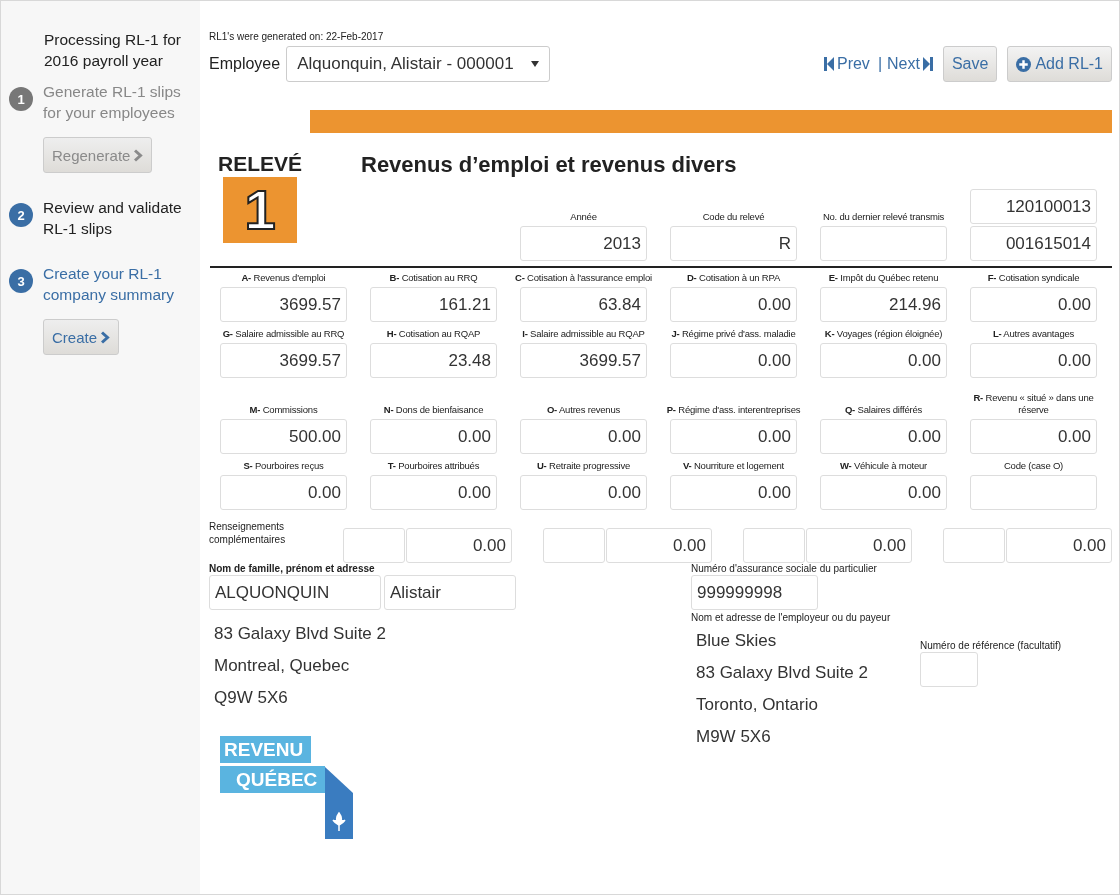 This screenshot has height=895, width=1120. I want to click on input-field: 120100013, so click(1033, 206).